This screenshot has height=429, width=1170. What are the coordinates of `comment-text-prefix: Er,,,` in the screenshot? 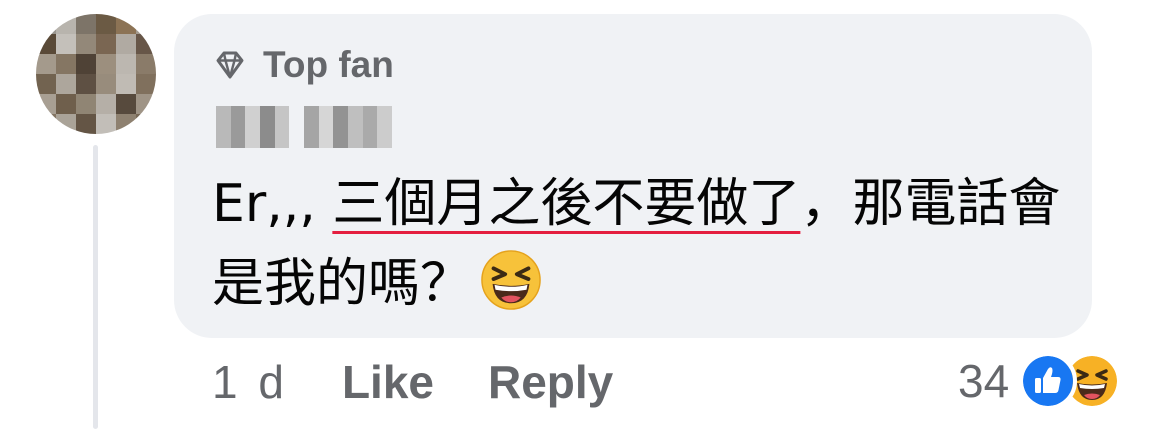 It's located at (272, 204).